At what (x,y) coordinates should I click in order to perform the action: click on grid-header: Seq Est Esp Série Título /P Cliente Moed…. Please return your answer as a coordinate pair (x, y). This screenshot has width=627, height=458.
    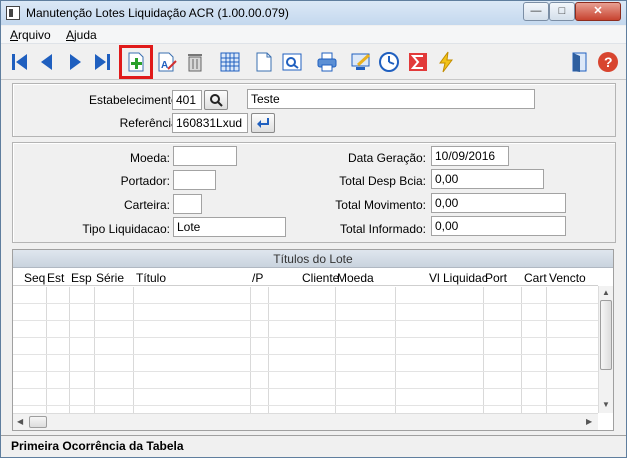
    Looking at the image, I should click on (305, 277).